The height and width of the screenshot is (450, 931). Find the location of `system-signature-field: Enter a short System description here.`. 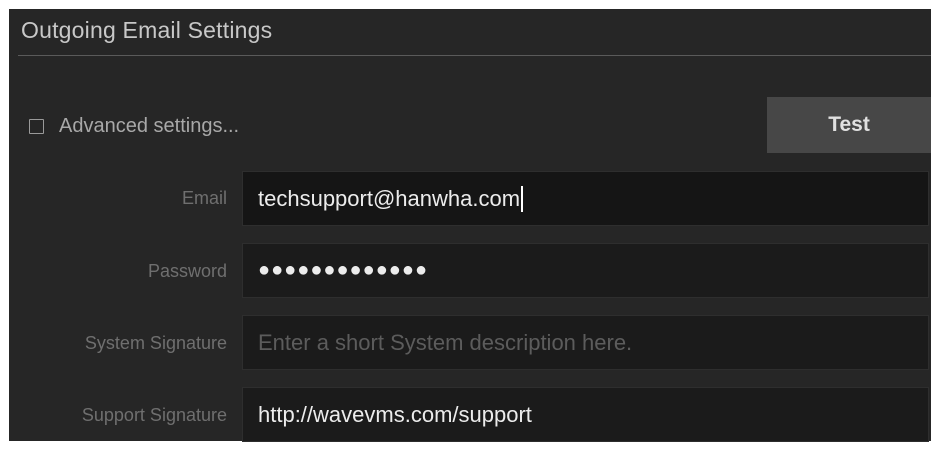

system-signature-field: Enter a short System description here. is located at coordinates (585, 342).